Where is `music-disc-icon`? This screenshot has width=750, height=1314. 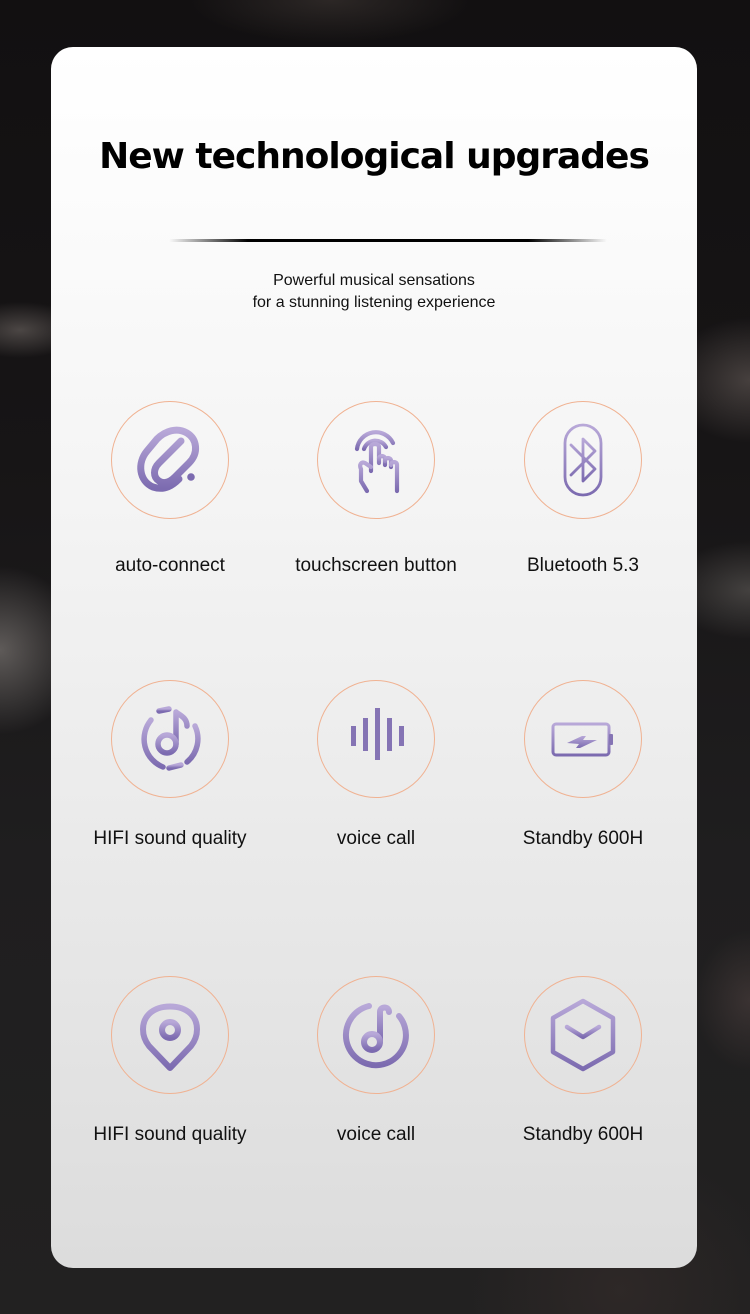
music-disc-icon is located at coordinates (171, 738).